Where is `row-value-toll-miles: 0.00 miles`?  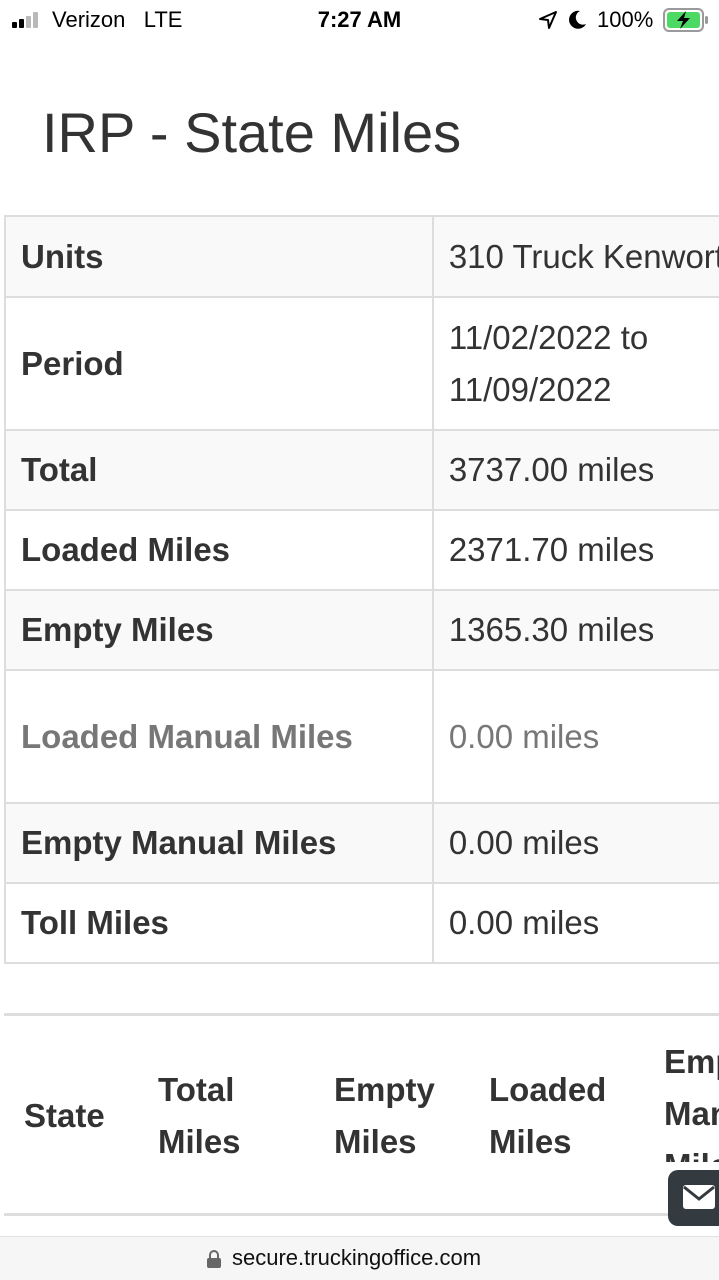 row-value-toll-miles: 0.00 miles is located at coordinates (575, 923).